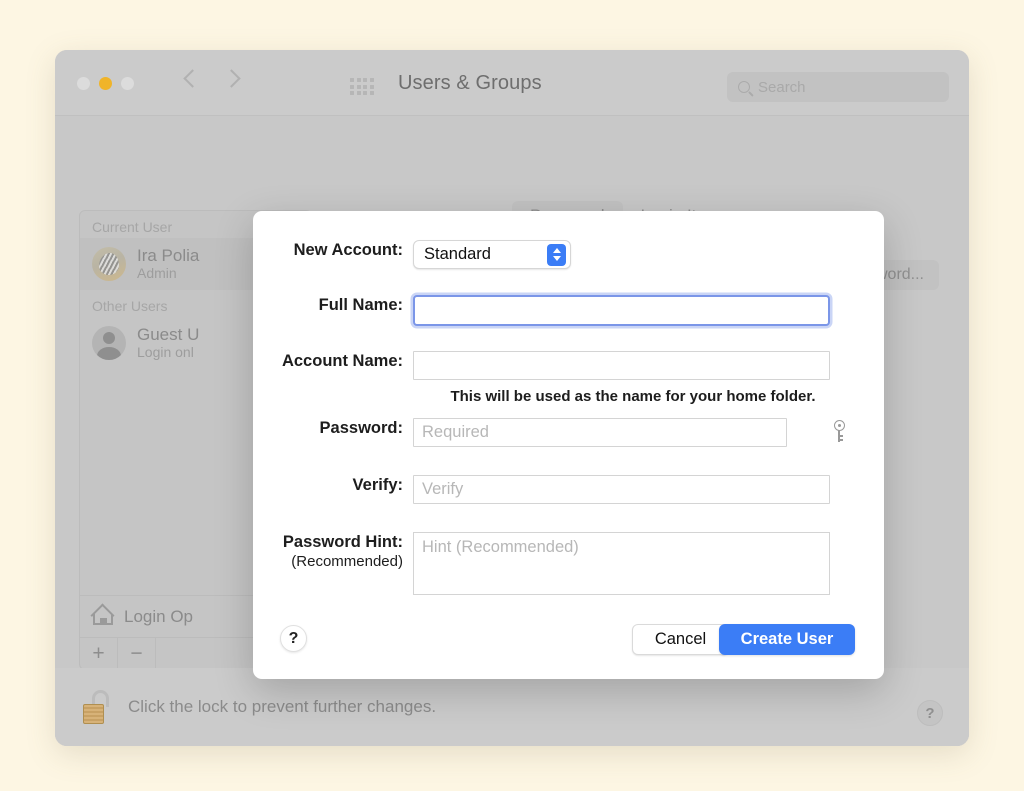 This screenshot has height=791, width=1024. I want to click on search-placeholder: Search, so click(782, 87).